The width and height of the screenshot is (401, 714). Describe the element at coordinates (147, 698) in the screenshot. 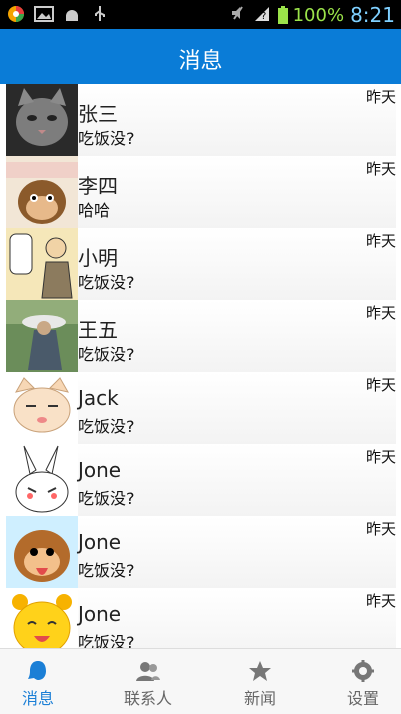

I see `tab-label: 联系人` at that location.